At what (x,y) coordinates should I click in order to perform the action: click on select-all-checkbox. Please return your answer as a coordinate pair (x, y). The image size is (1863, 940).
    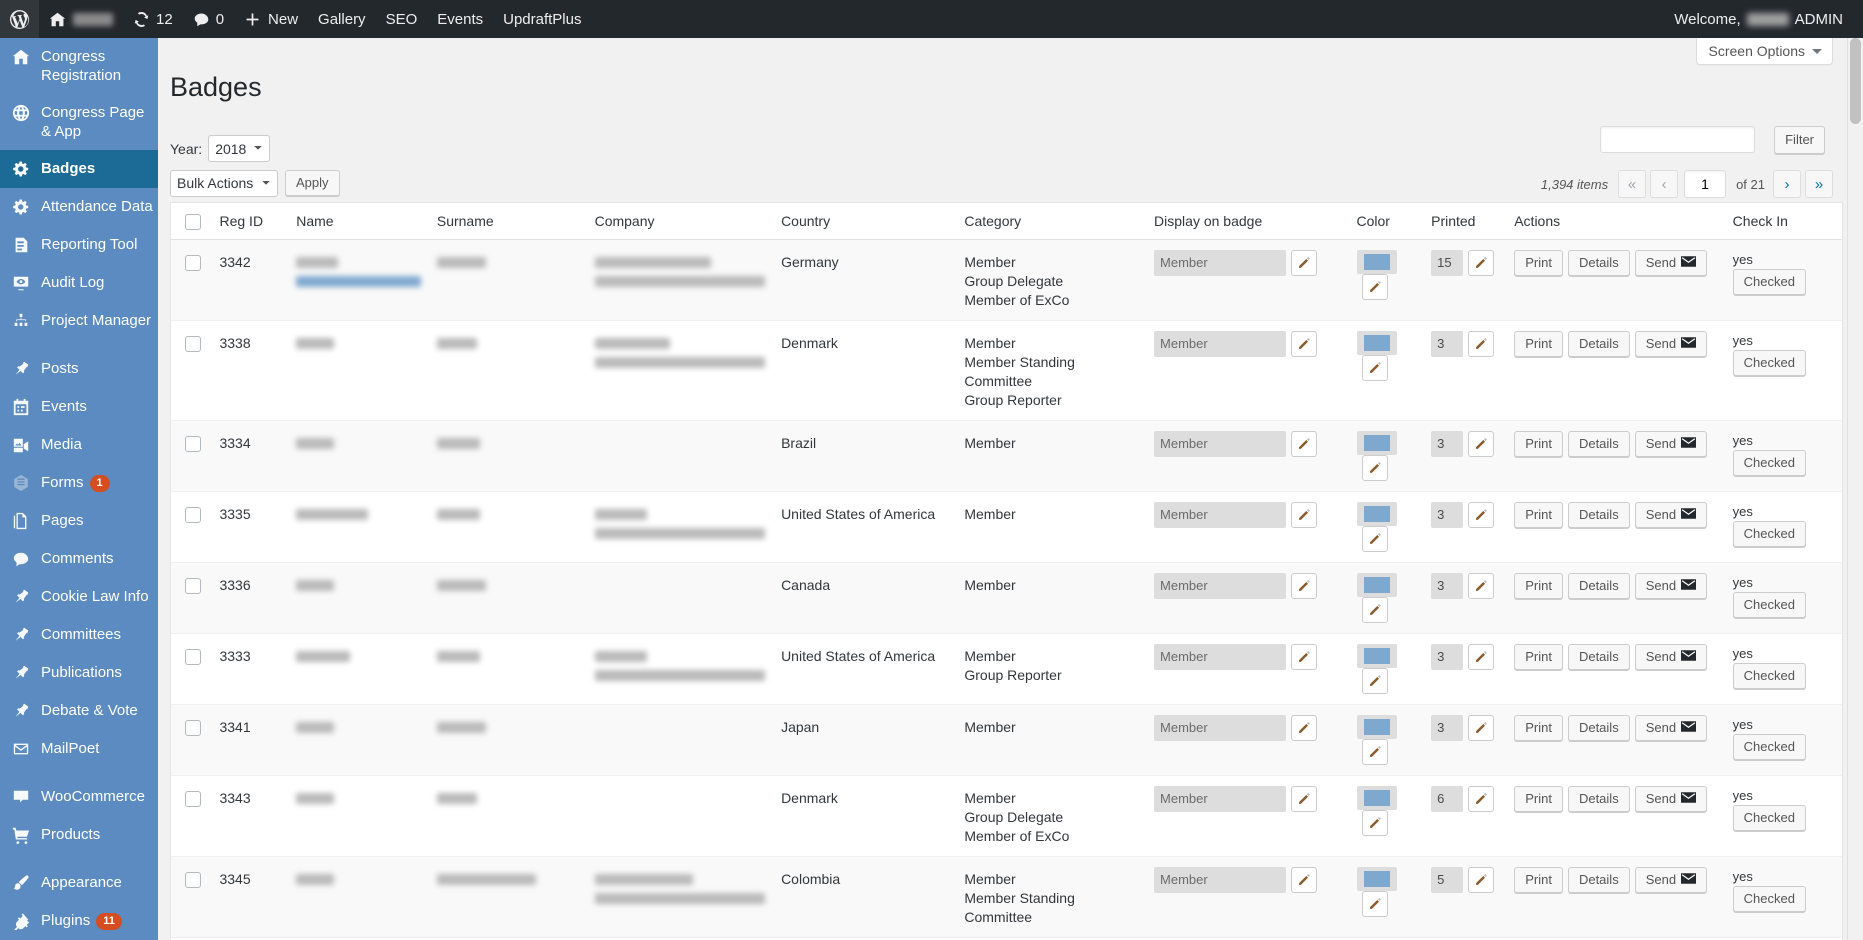
    Looking at the image, I should click on (193, 221).